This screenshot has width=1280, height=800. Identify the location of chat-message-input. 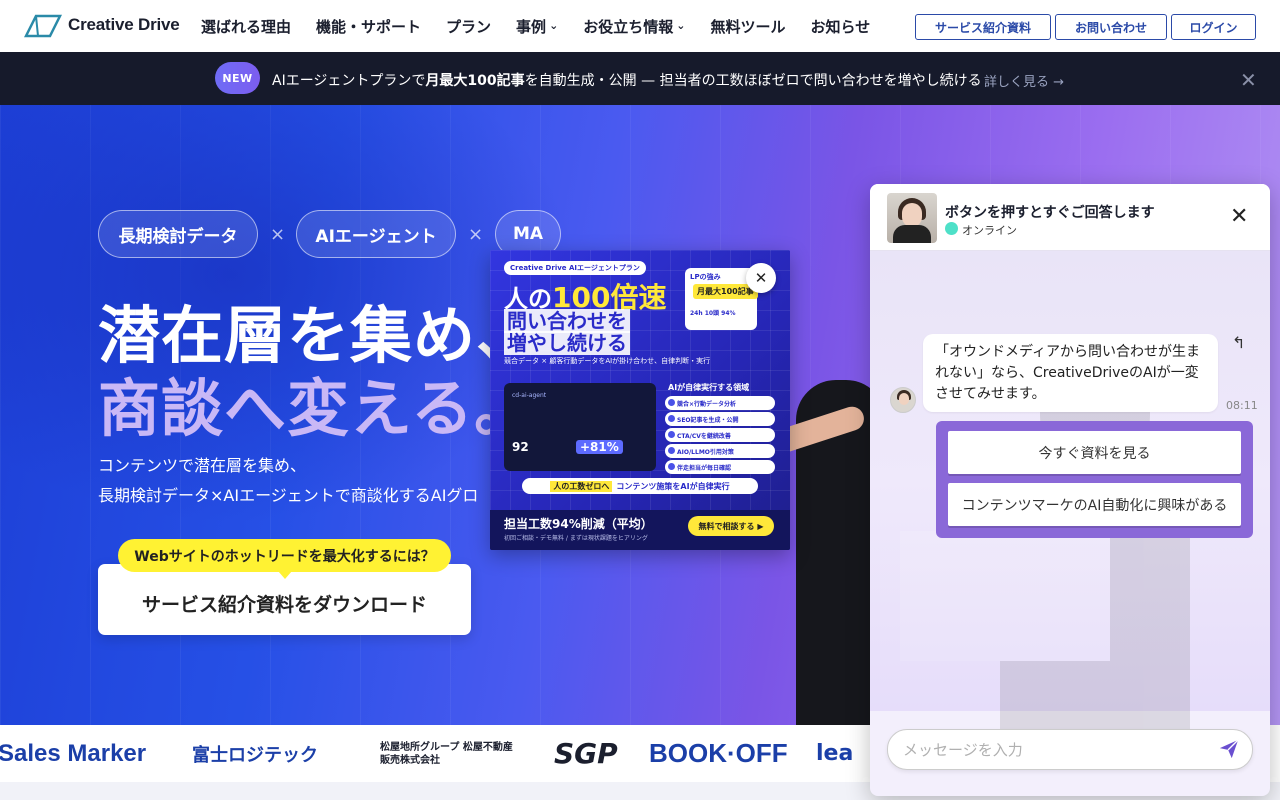
(1053, 749).